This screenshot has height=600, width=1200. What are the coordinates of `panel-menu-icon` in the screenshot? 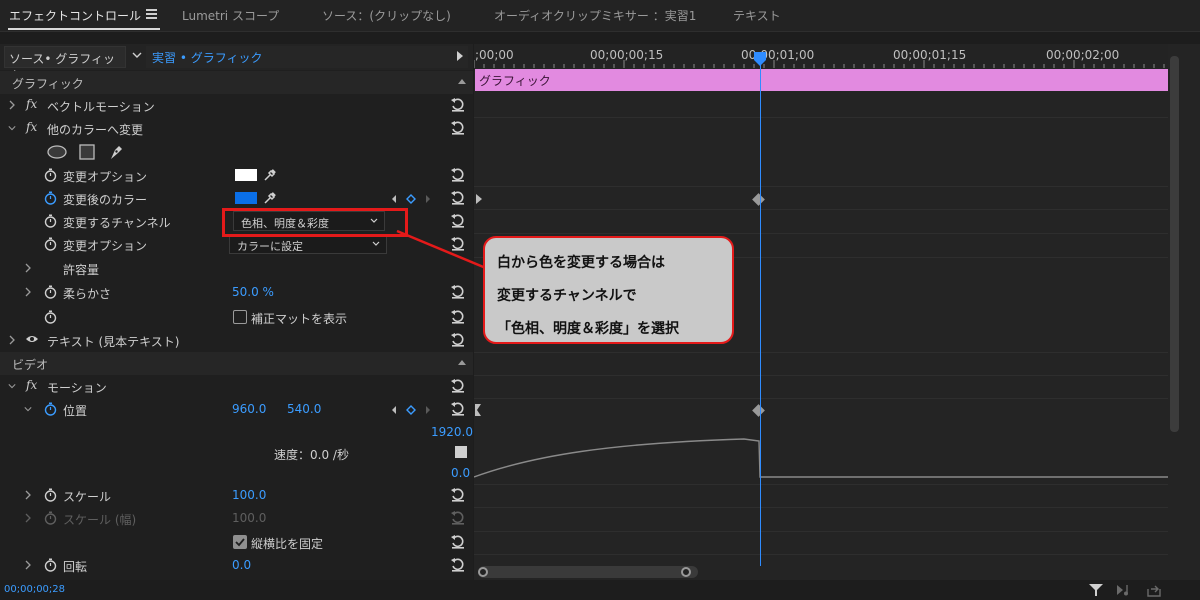 It's located at (151, 14).